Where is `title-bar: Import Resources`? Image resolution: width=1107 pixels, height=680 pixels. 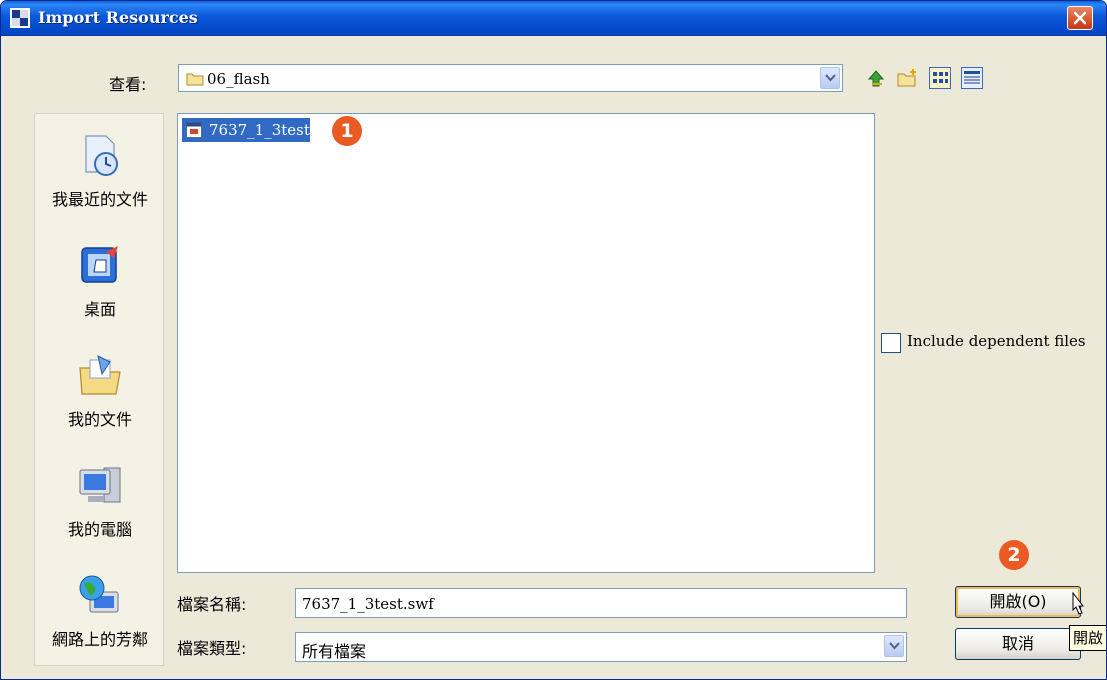
title-bar: Import Resources is located at coordinates (553, 18).